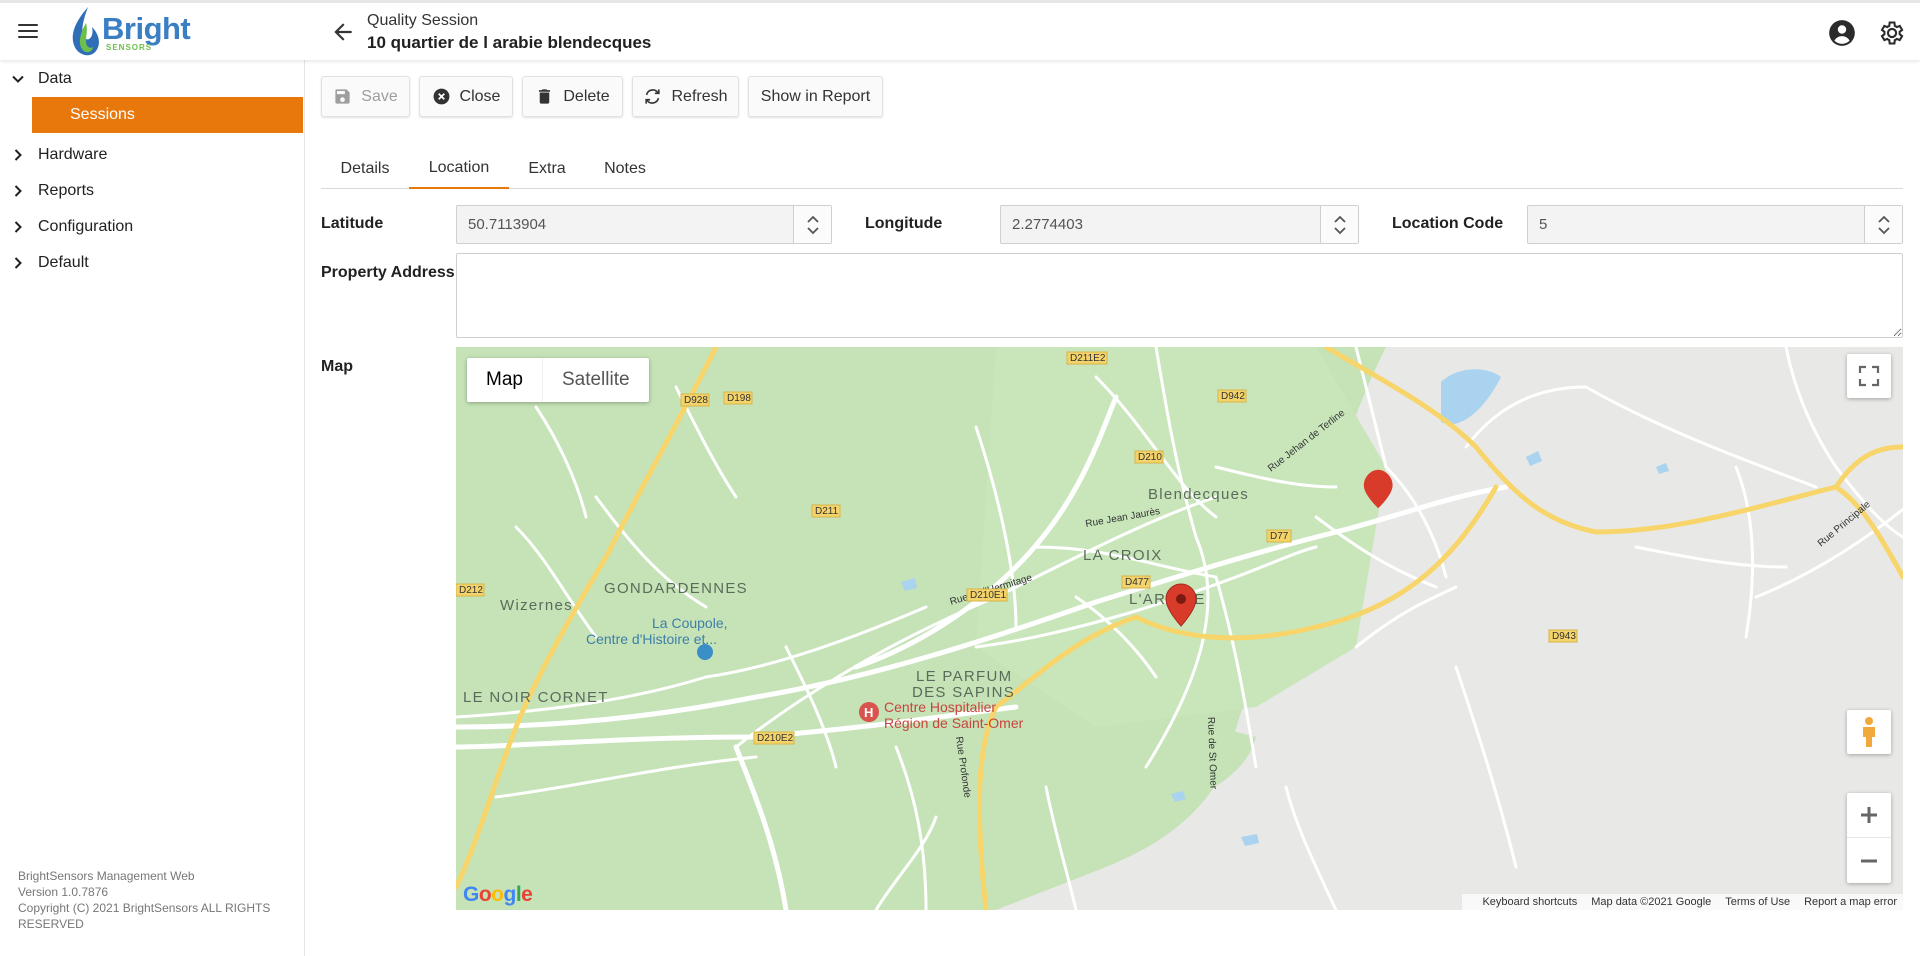 This screenshot has height=956, width=1920. I want to click on map-label: Map, so click(337, 366).